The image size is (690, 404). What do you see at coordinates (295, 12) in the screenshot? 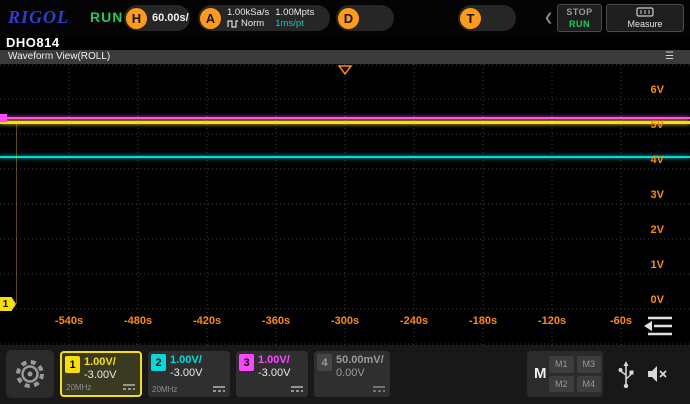
I see `memory-depth: 1.00Mpts` at bounding box center [295, 12].